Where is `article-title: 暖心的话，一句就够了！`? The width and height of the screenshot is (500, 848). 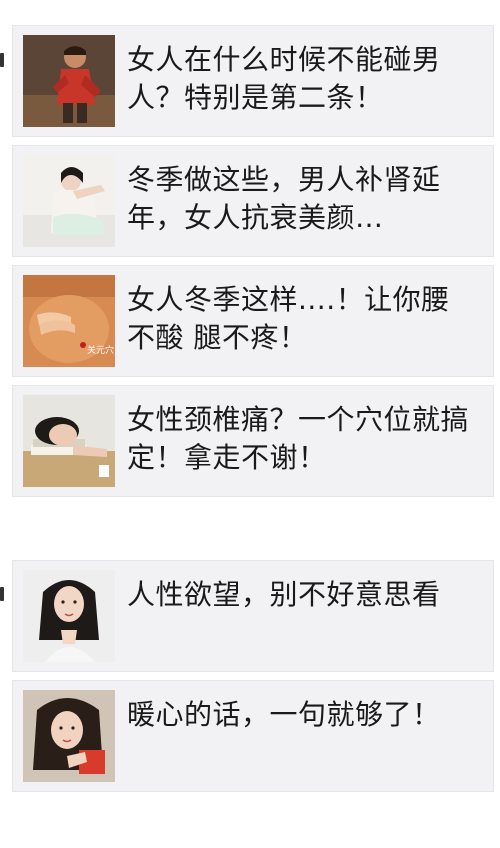
article-title: 暖心的话，一句就够了！ is located at coordinates (284, 714).